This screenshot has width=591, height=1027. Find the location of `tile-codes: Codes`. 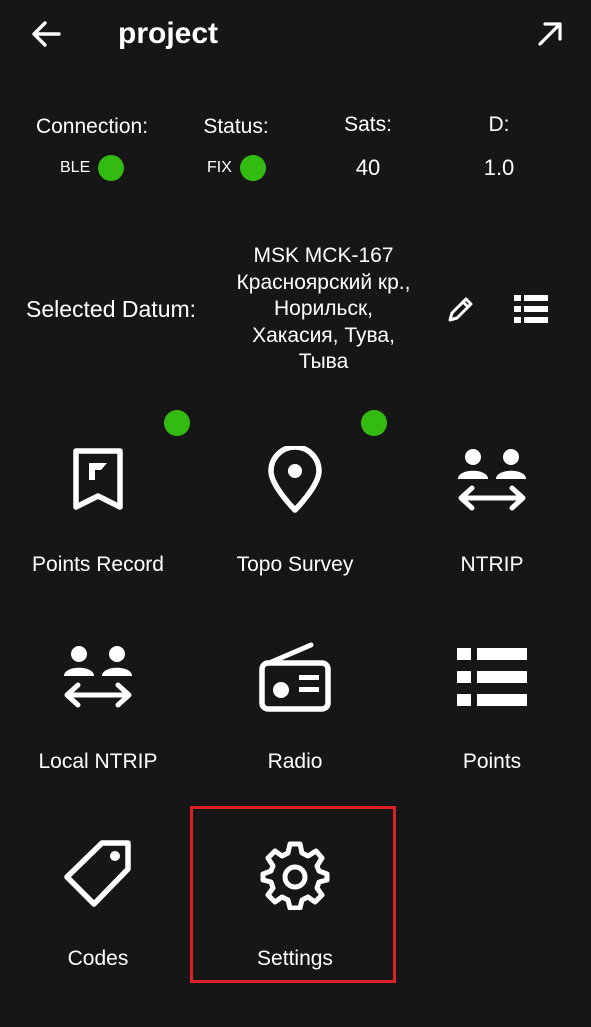

tile-codes: Codes is located at coordinates (98, 902).